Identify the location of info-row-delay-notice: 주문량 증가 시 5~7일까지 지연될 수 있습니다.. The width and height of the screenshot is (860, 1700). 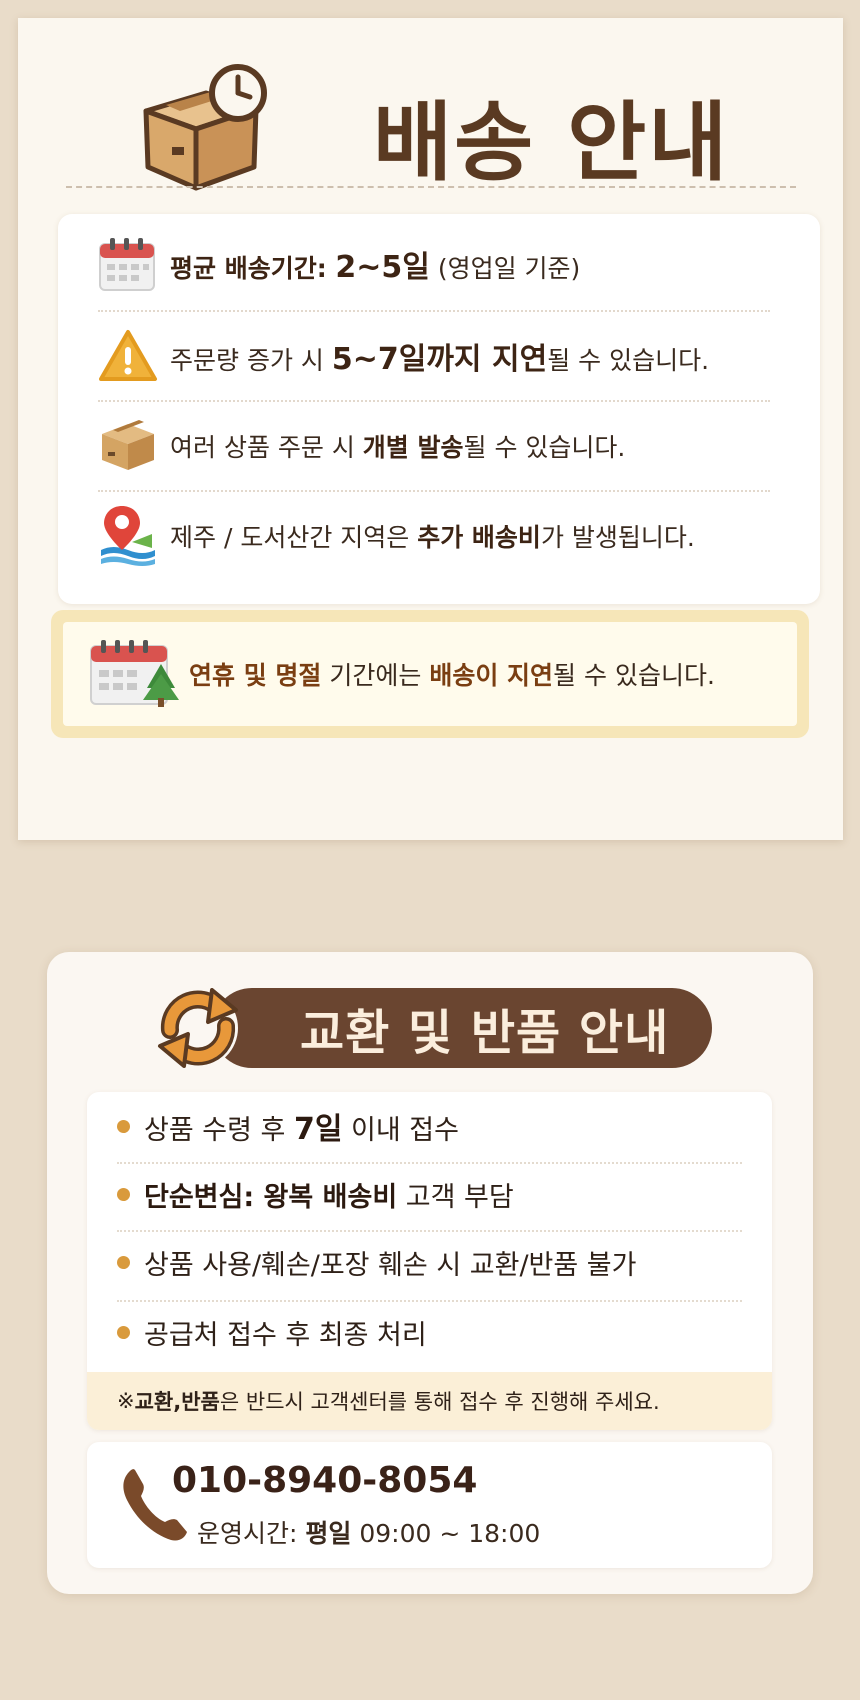
(434, 356).